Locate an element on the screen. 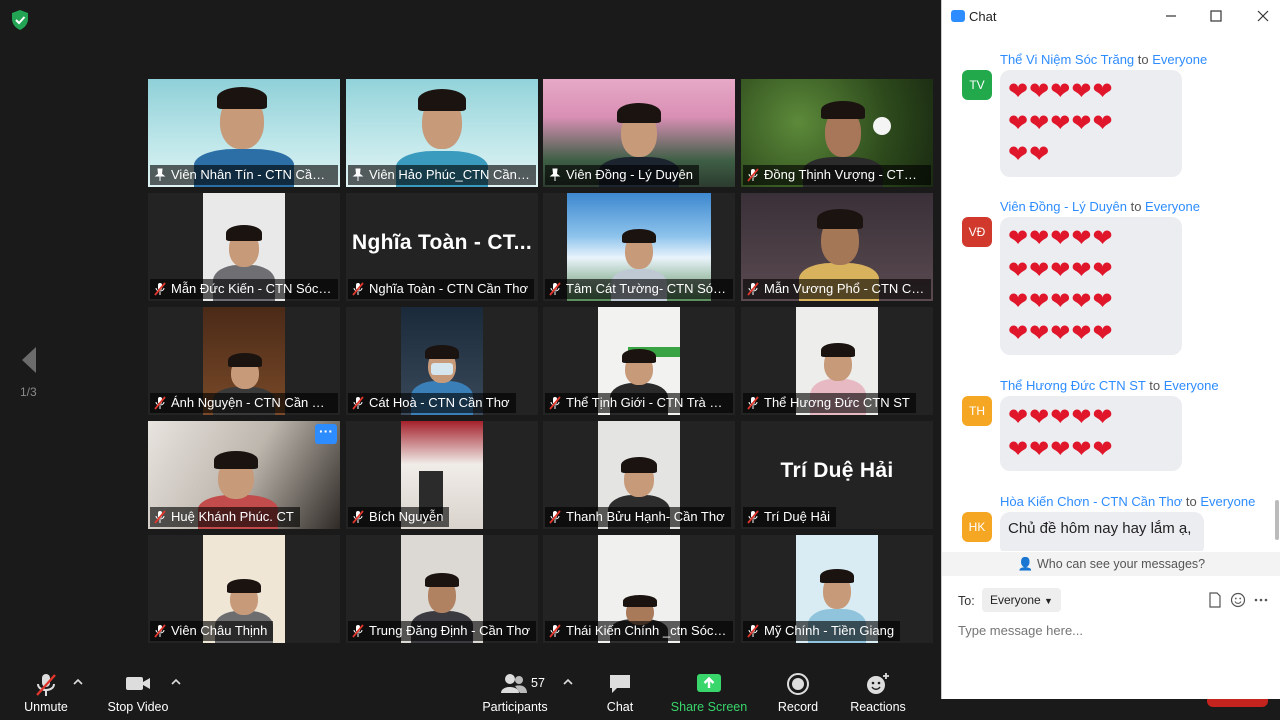 The height and width of the screenshot is (720, 1280). message-text: Chủ đề hôm nay hay lắm ạ, is located at coordinates (1100, 528).